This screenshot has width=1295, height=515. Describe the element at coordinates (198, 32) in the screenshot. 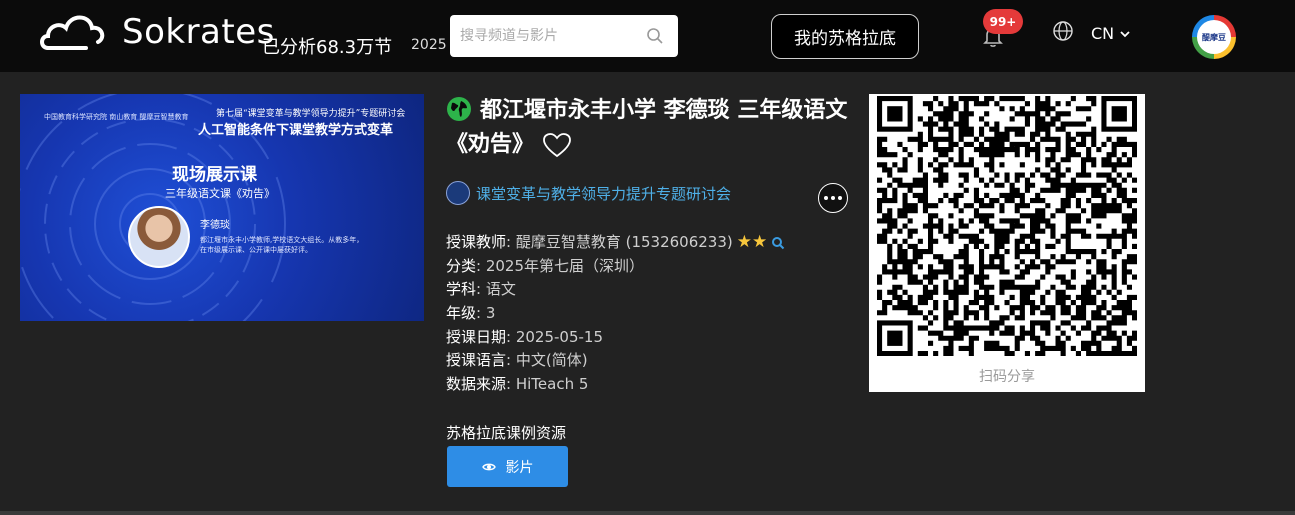

I see `logo-text: Sokrates` at that location.